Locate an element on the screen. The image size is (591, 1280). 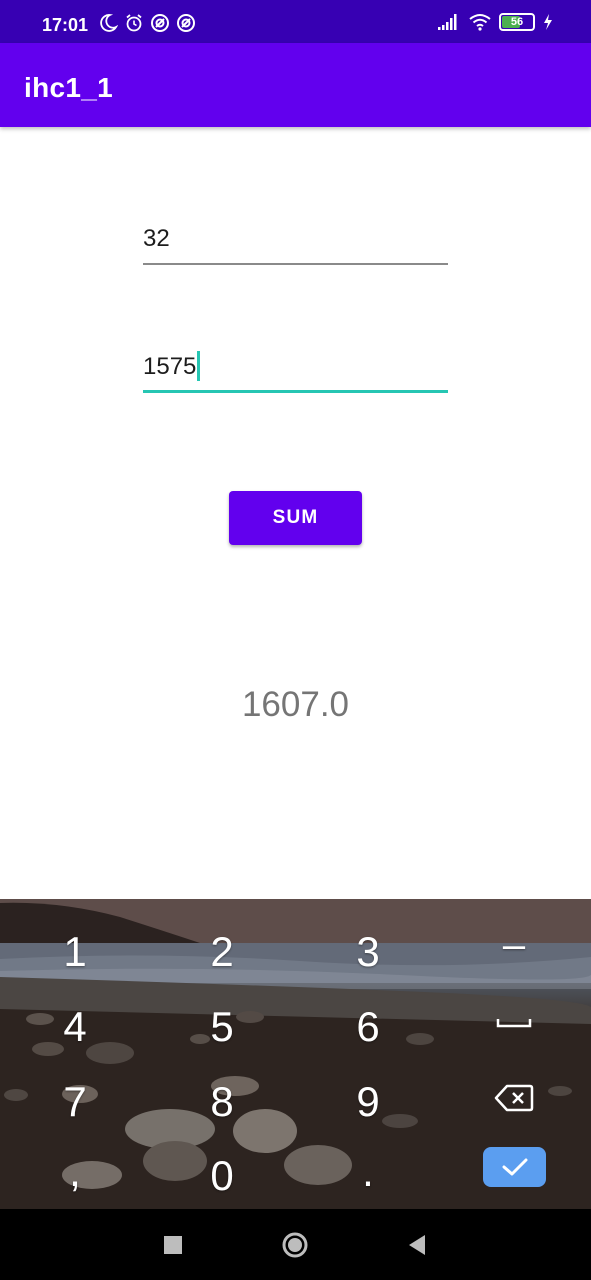
check-icon is located at coordinates (514, 1167).